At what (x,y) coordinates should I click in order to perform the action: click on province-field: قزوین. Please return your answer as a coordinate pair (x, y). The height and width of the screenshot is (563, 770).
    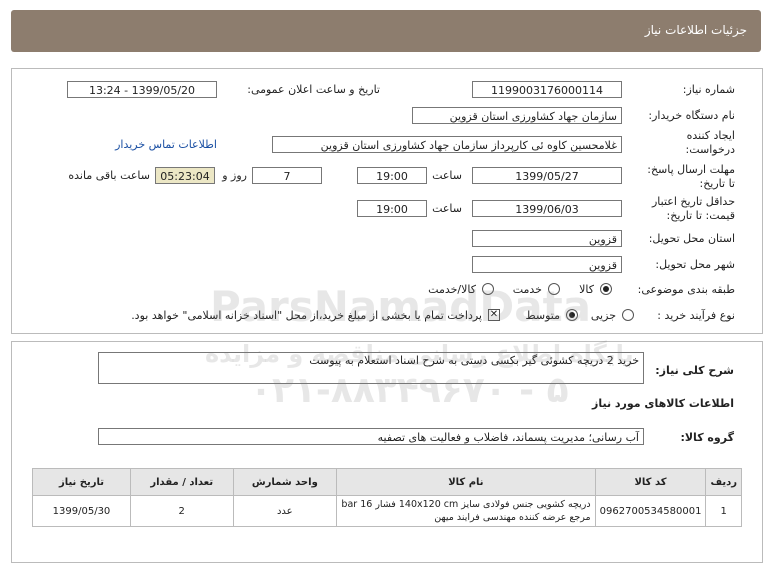
    Looking at the image, I should click on (547, 238).